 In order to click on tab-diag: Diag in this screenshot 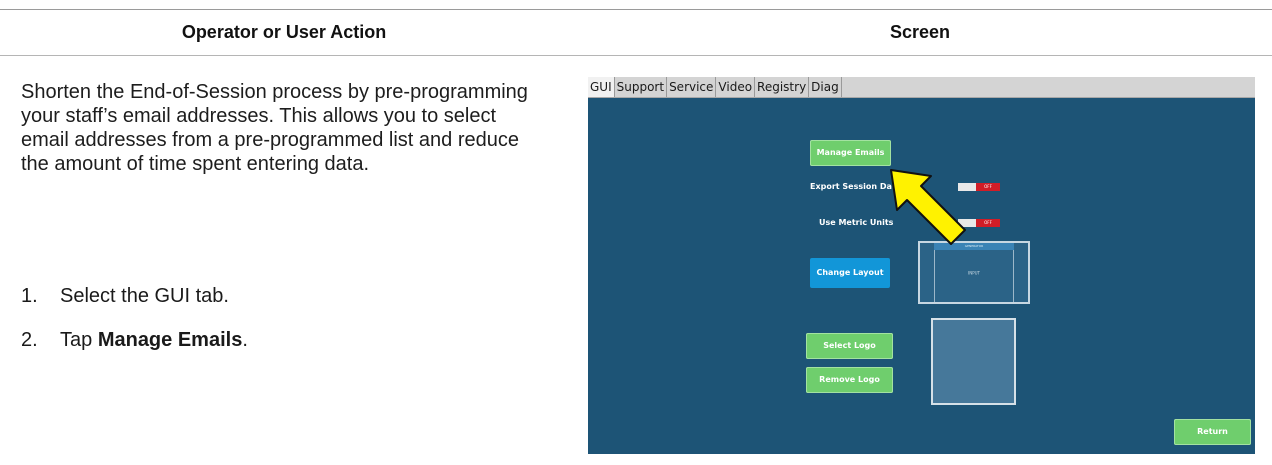, I will do `click(825, 87)`.